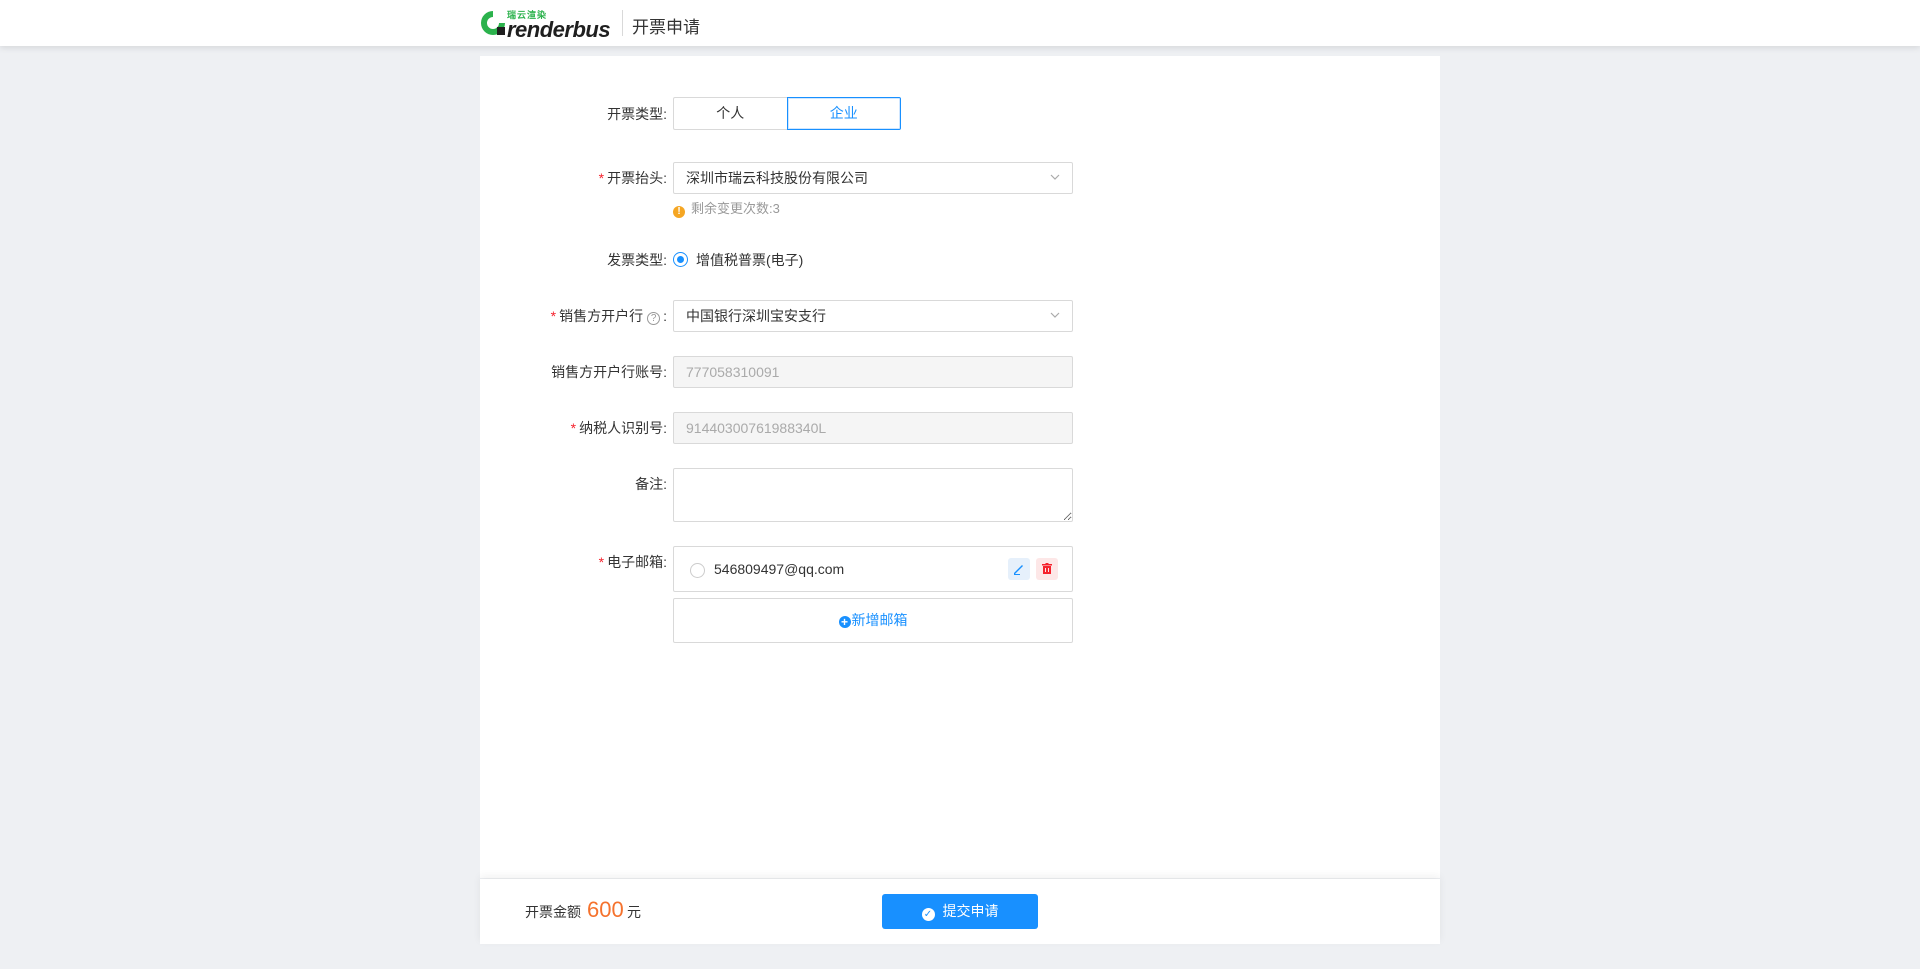 Image resolution: width=1920 pixels, height=969 pixels. What do you see at coordinates (733, 372) in the screenshot?
I see `seller-account-placeholder: 777058310091` at bounding box center [733, 372].